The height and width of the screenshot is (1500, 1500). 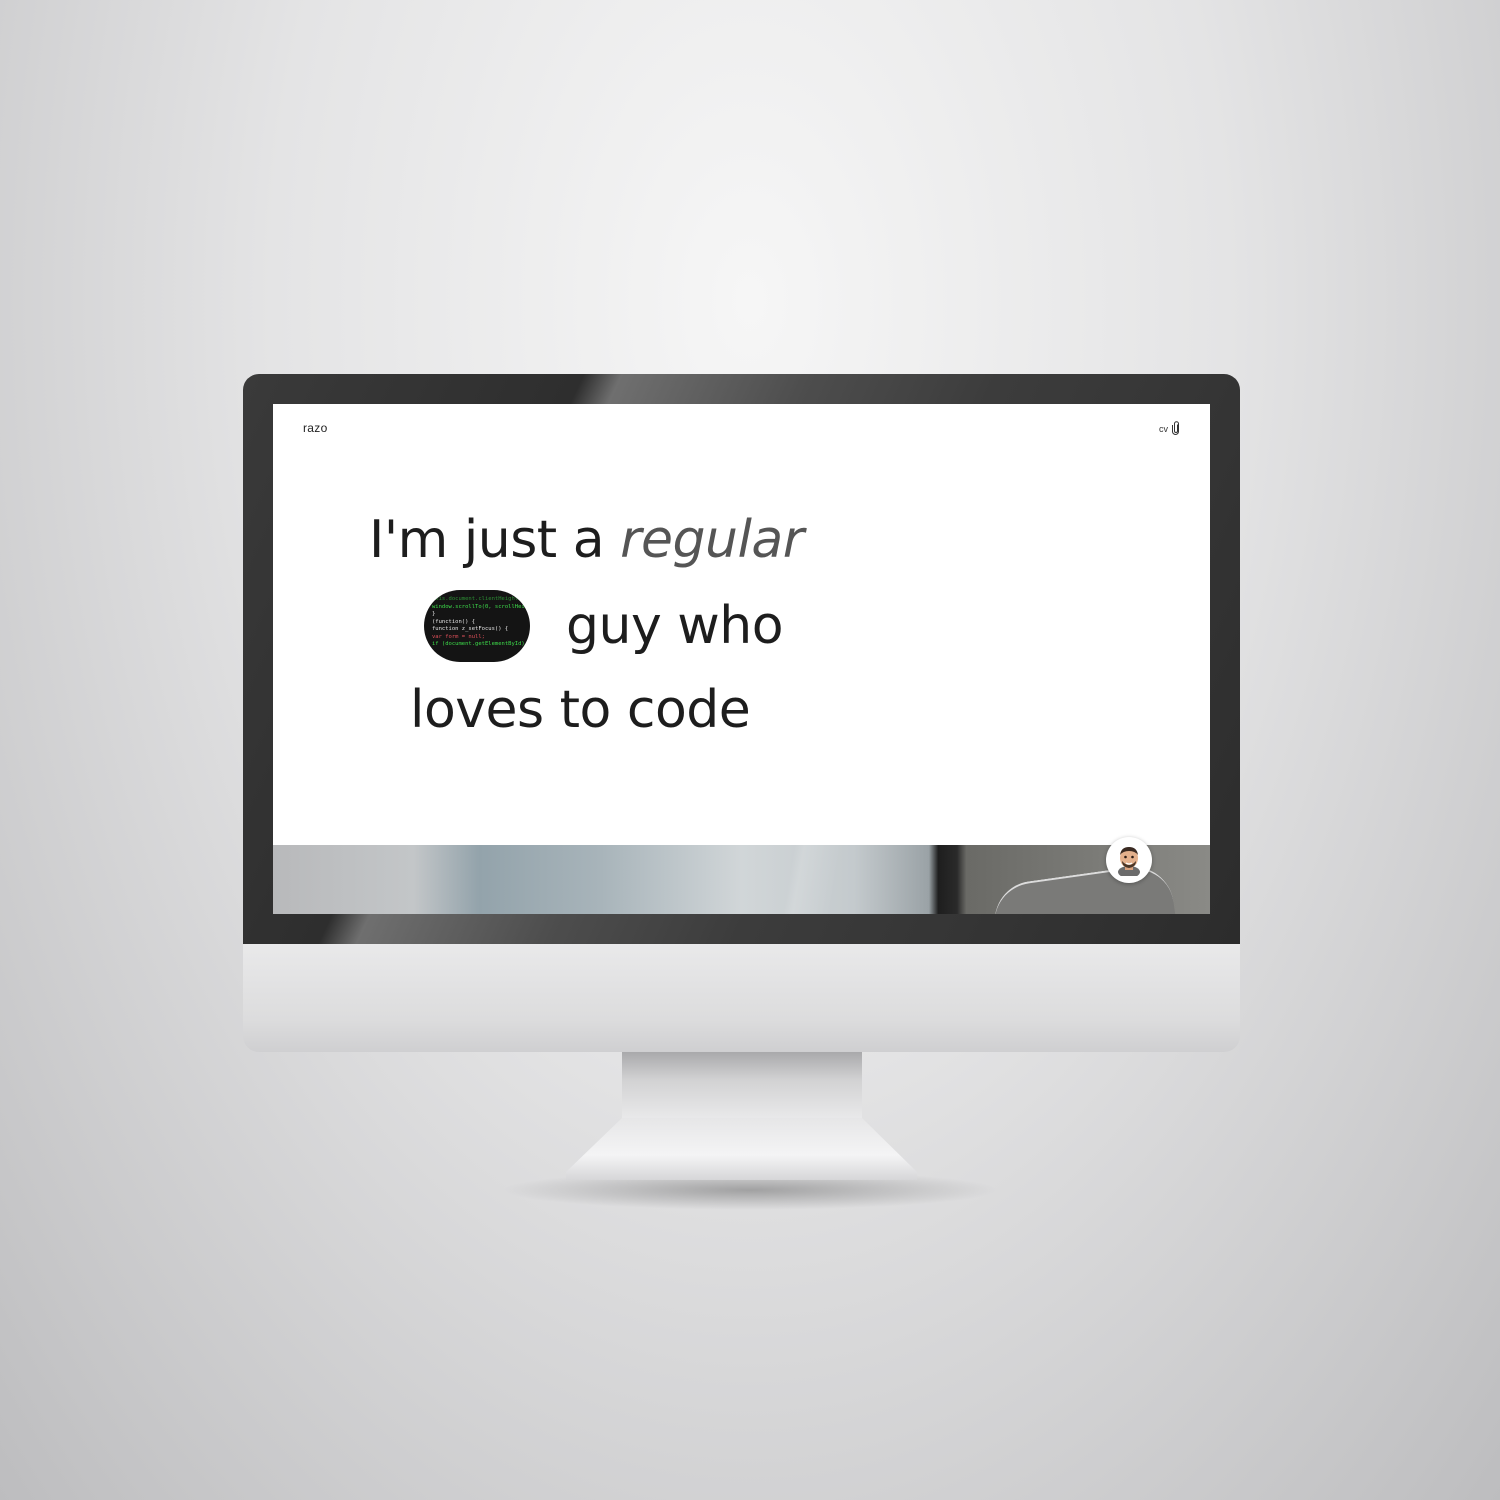 I want to click on code-line: this.document.clientHeight = 0;, so click(x=481, y=599).